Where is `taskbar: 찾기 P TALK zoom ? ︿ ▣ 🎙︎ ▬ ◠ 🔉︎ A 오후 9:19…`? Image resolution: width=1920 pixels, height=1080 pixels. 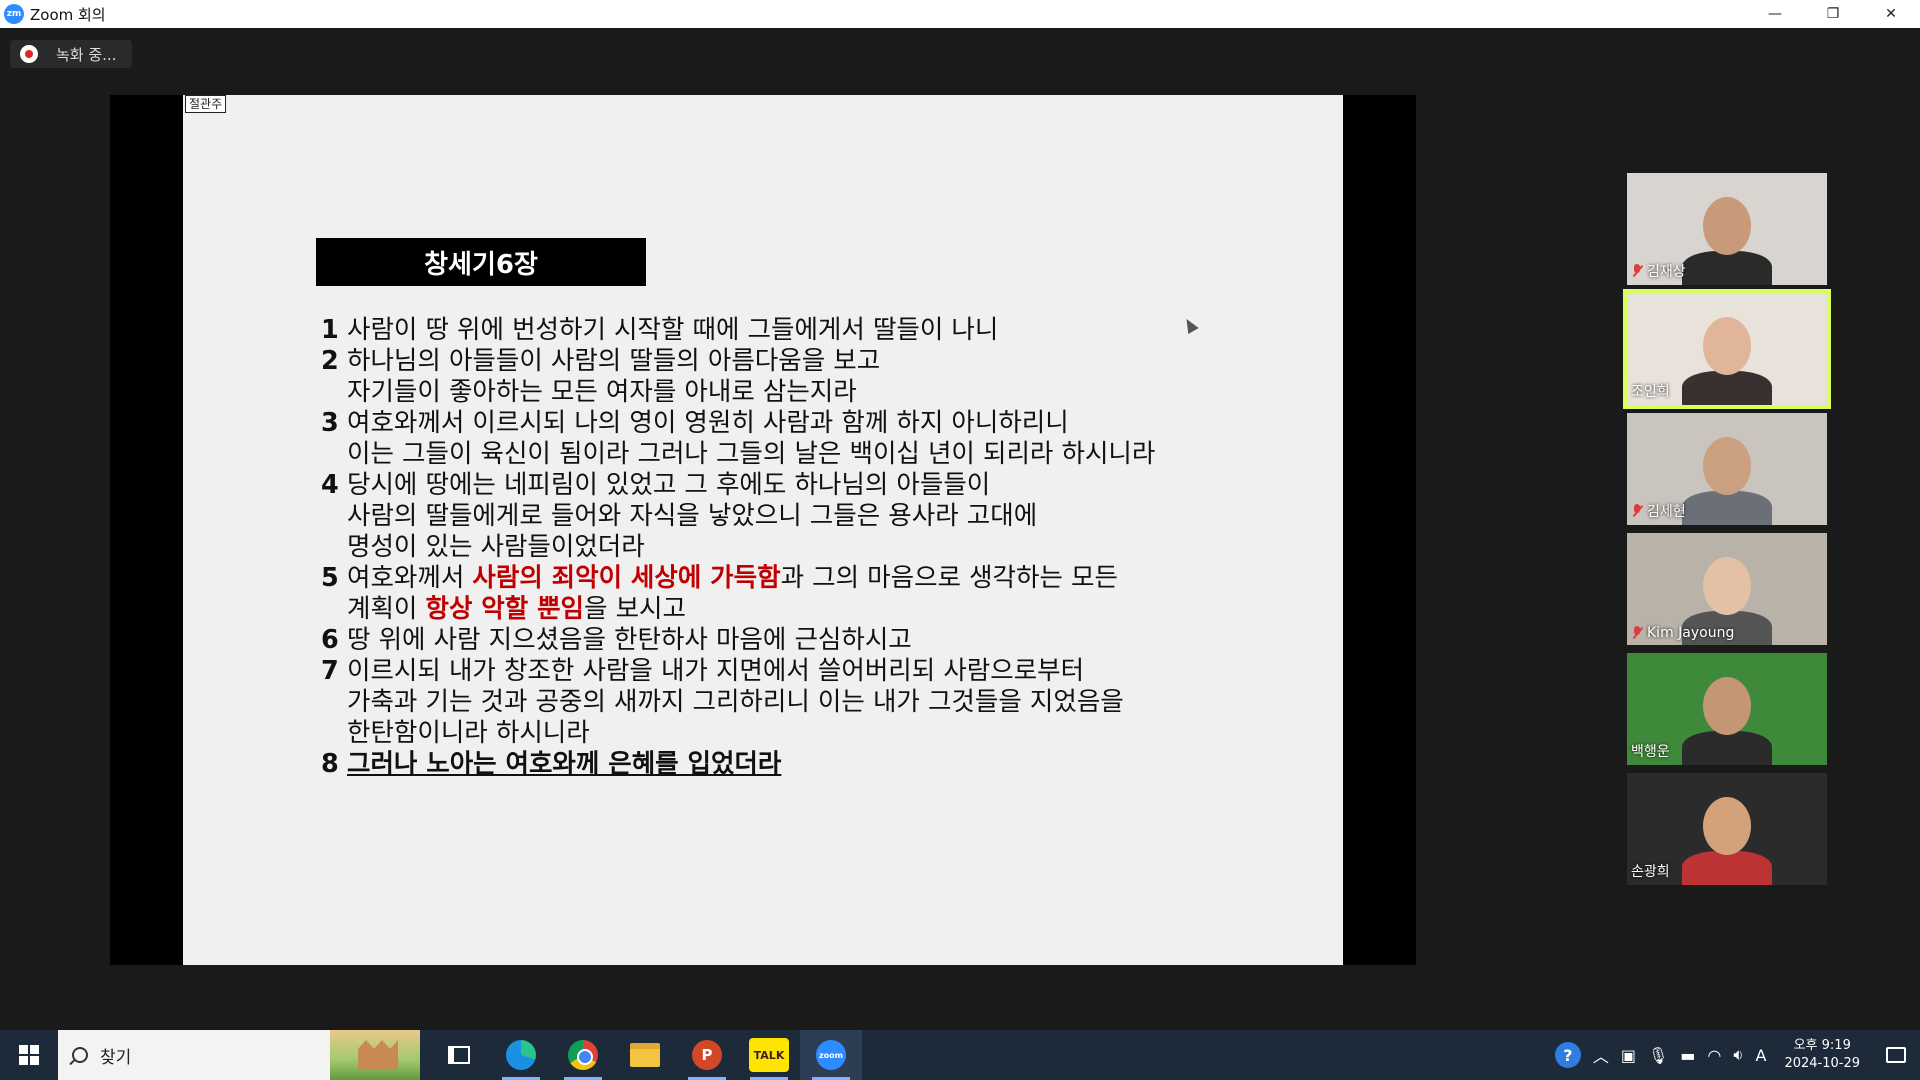
taskbar: 찾기 P TALK zoom ? ︿ ▣ 🎙︎ ▬ ◠ 🔉︎ A 오후 9:19… is located at coordinates (960, 1055).